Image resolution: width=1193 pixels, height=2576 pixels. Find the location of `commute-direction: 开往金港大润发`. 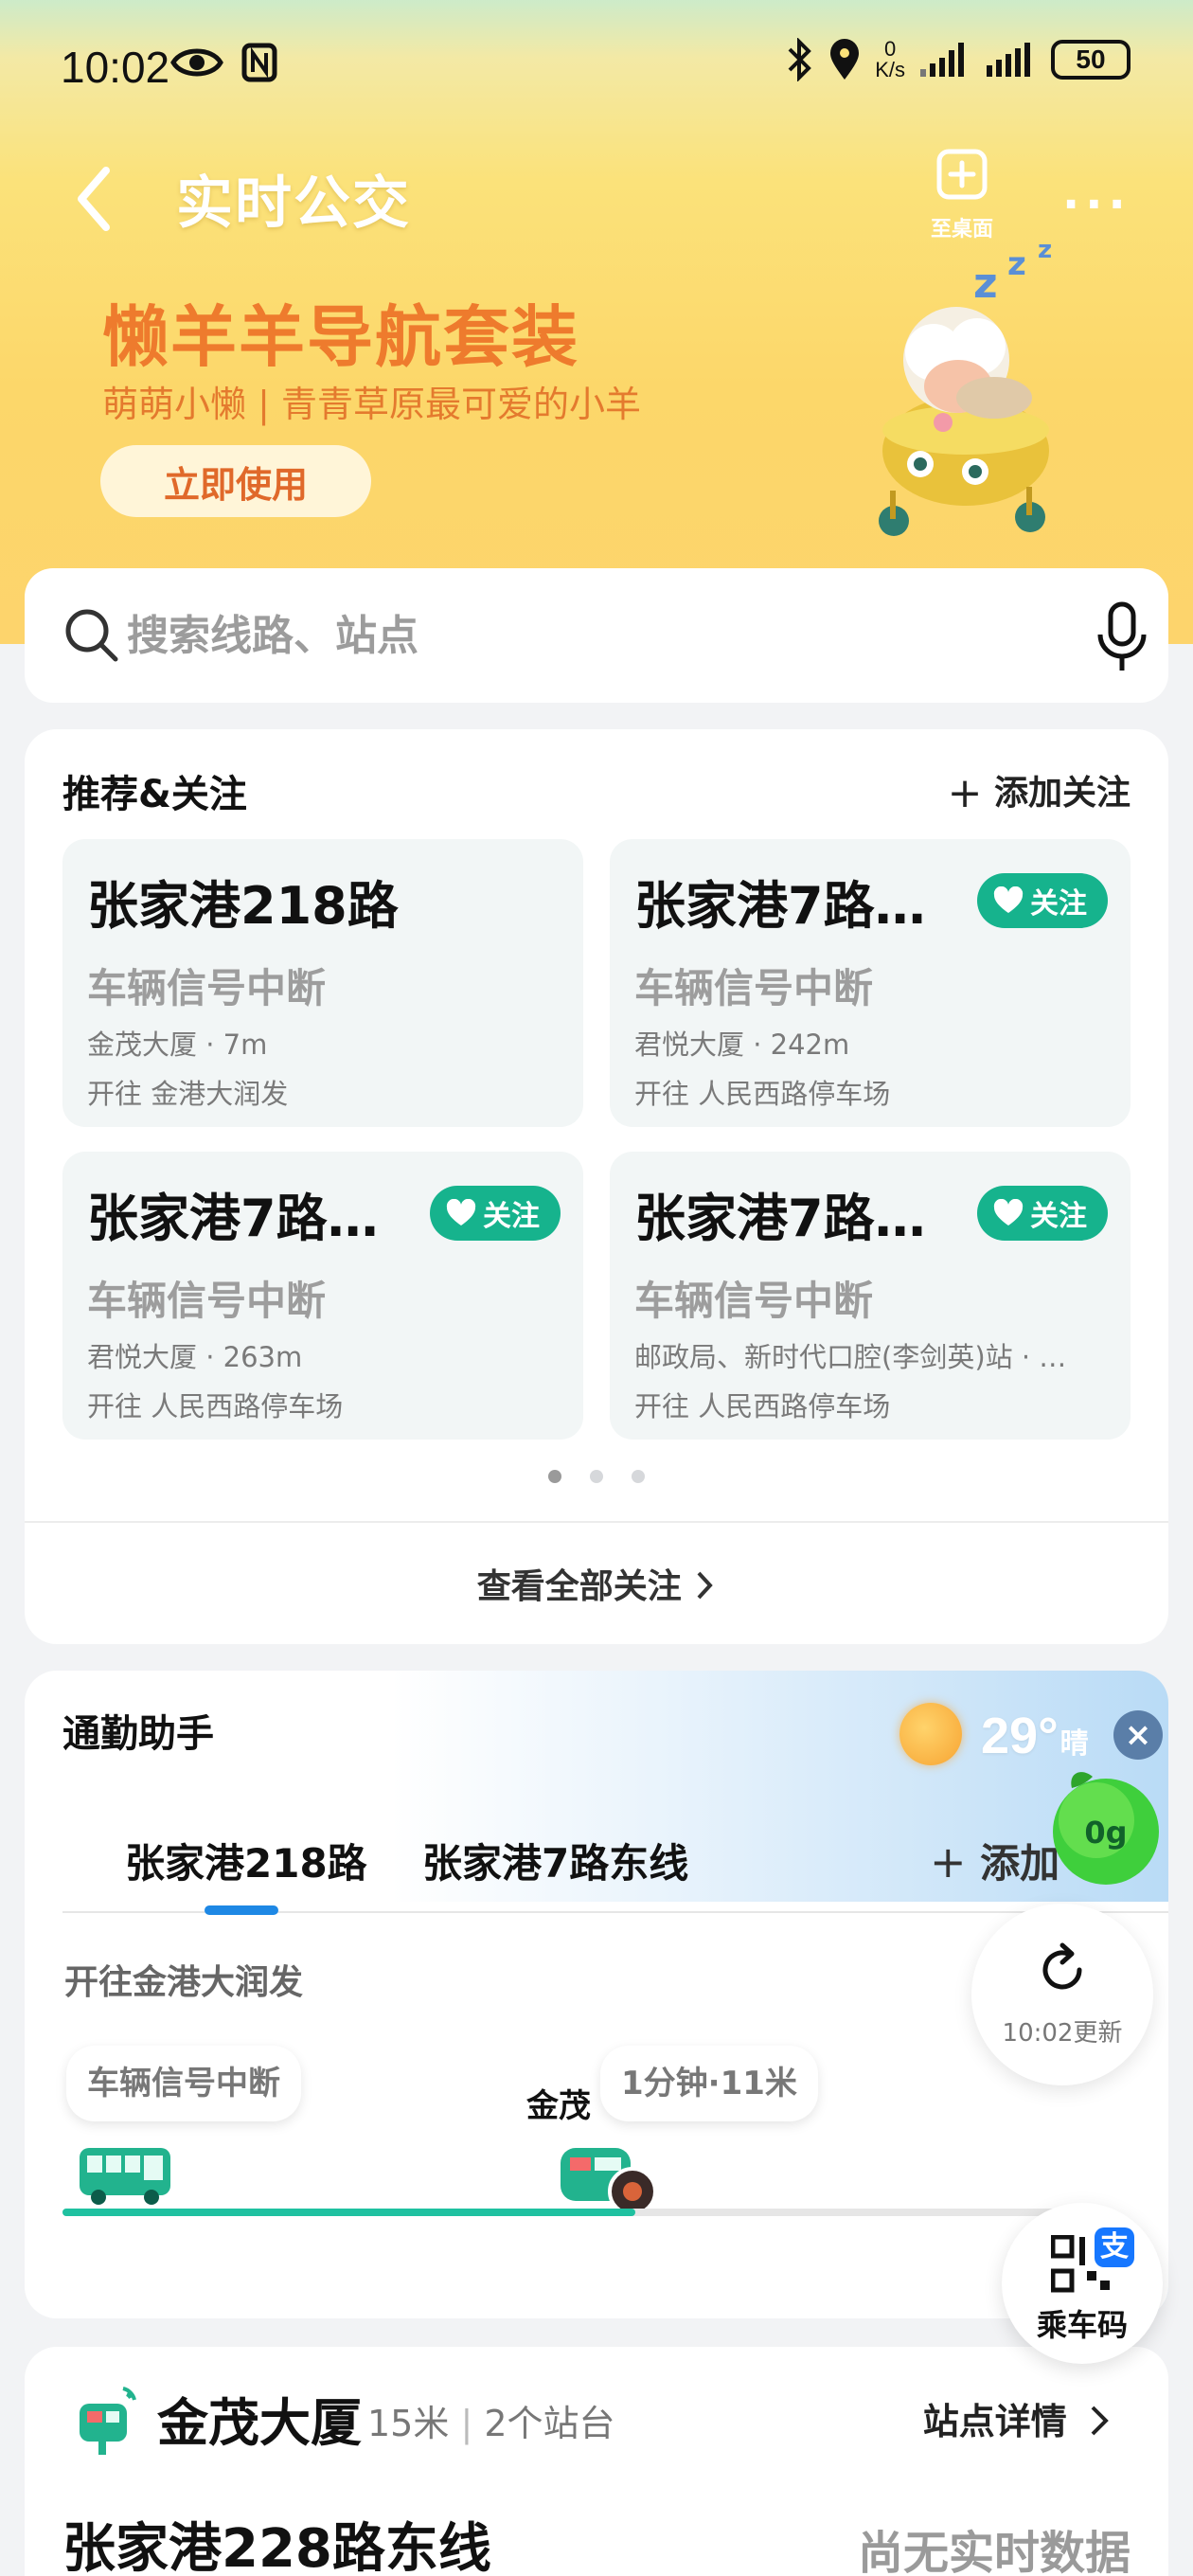

commute-direction: 开往金港大润发 is located at coordinates (184, 1982).